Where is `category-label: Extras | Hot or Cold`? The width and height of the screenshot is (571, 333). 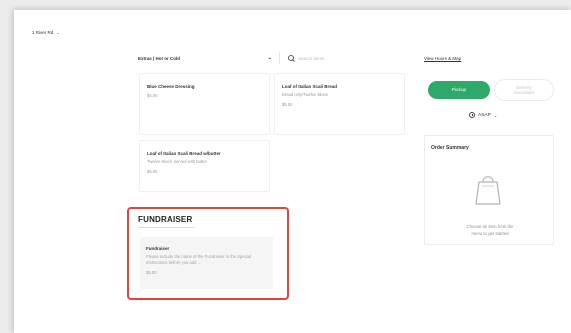
category-label: Extras | Hot or Cold is located at coordinates (159, 58).